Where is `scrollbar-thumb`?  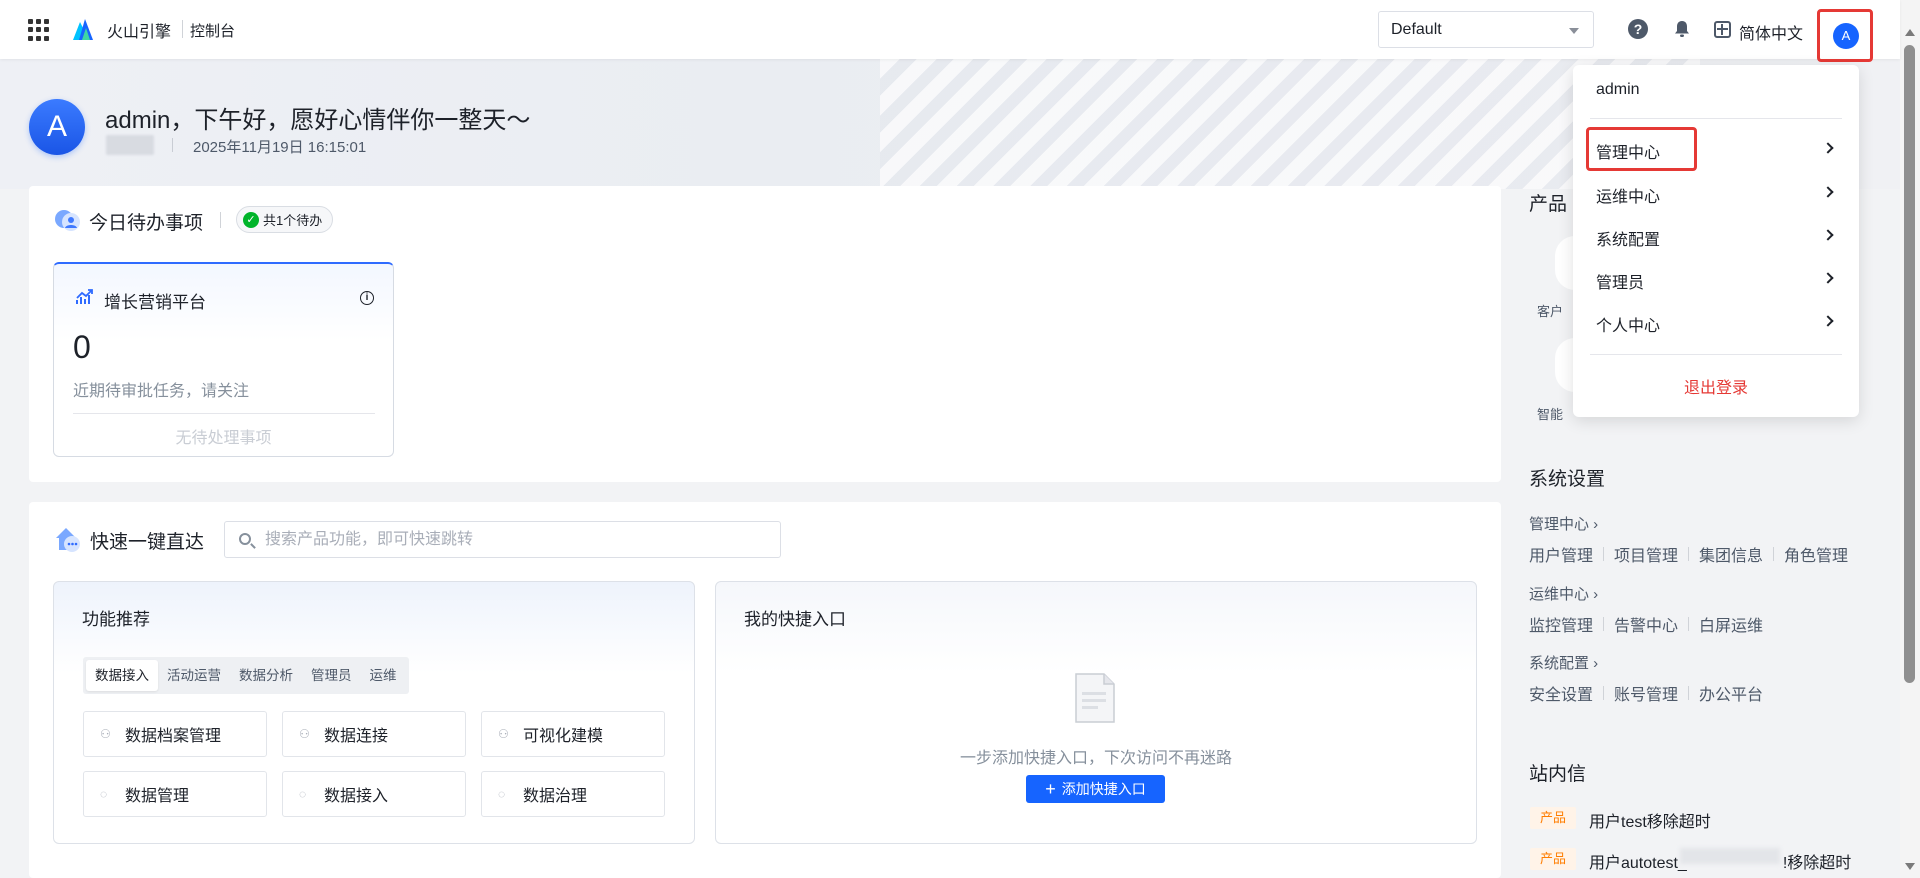
scrollbar-thumb is located at coordinates (1909, 364).